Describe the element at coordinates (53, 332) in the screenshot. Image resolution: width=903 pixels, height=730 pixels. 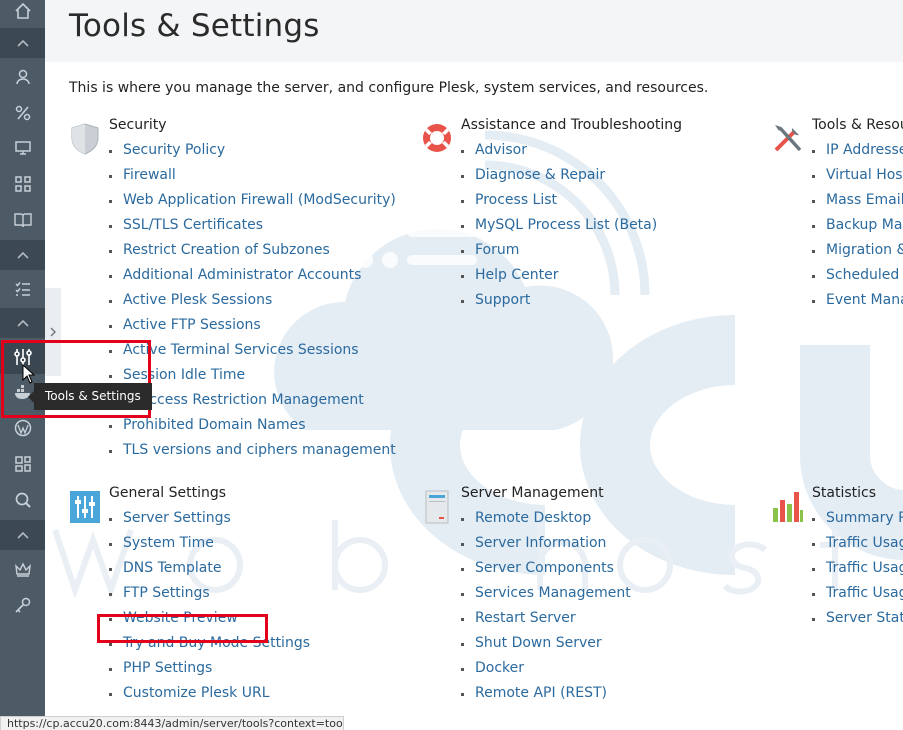
I see `chevron-right-icon` at that location.